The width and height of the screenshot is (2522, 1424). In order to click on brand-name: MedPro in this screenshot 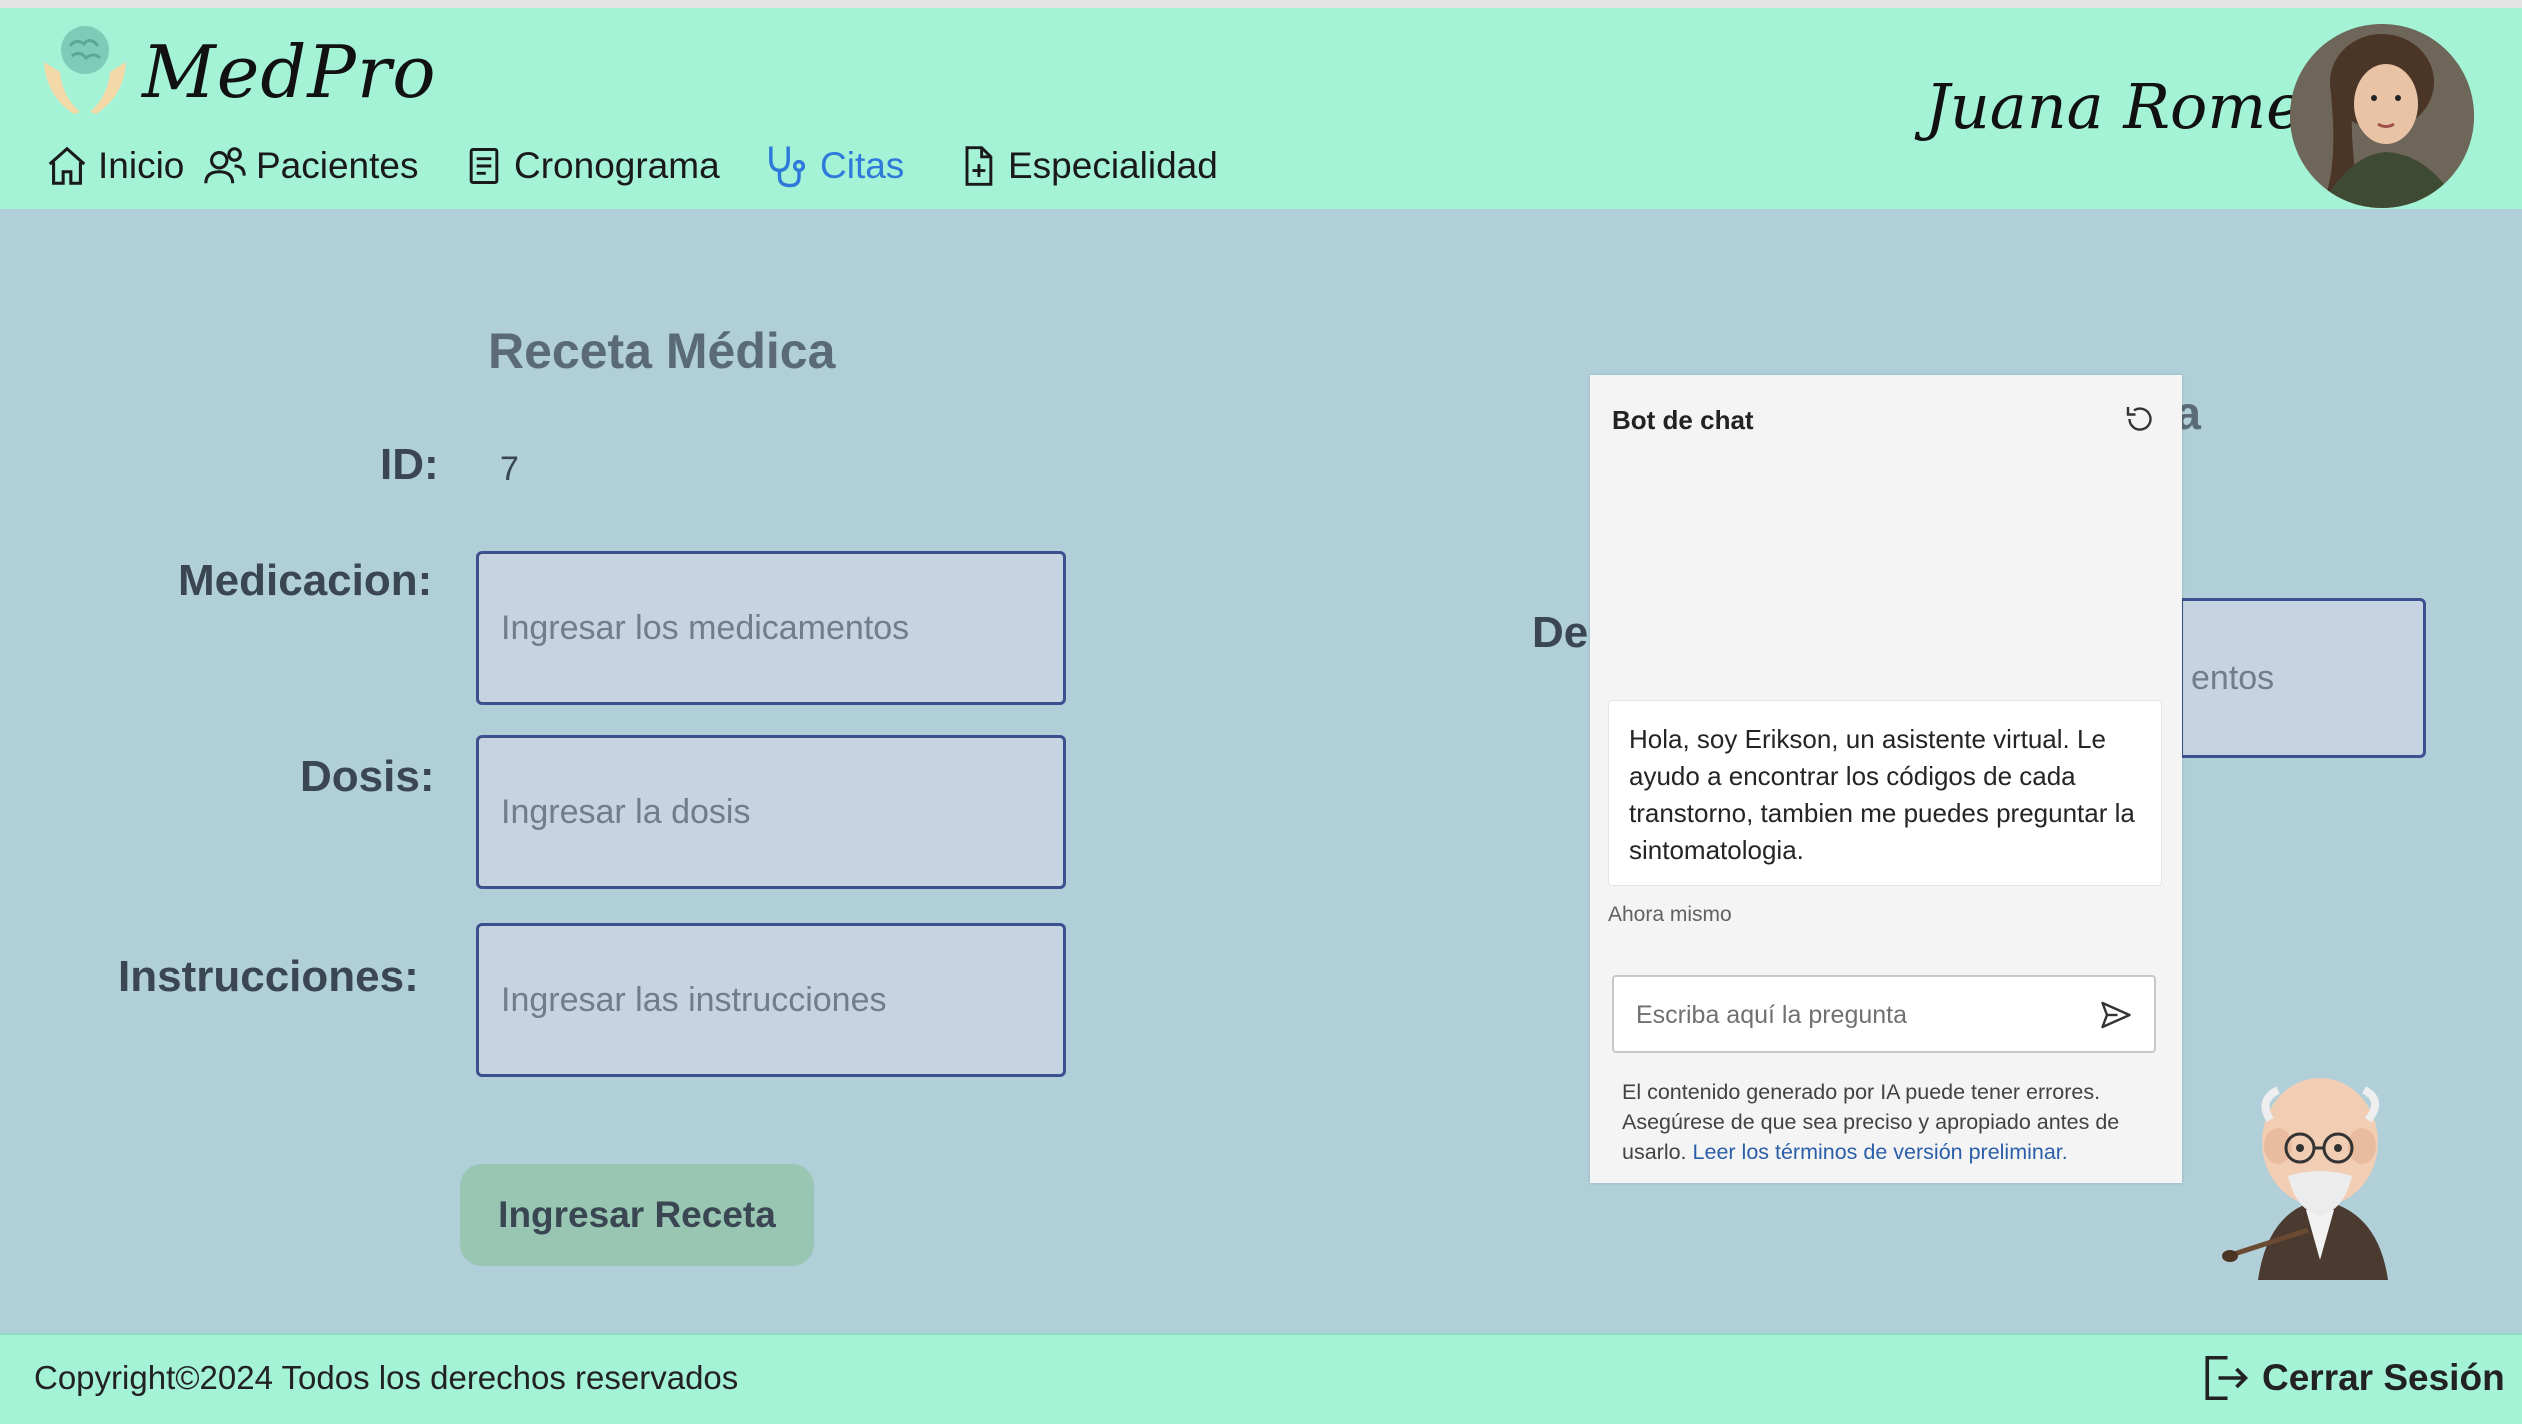, I will do `click(289, 72)`.